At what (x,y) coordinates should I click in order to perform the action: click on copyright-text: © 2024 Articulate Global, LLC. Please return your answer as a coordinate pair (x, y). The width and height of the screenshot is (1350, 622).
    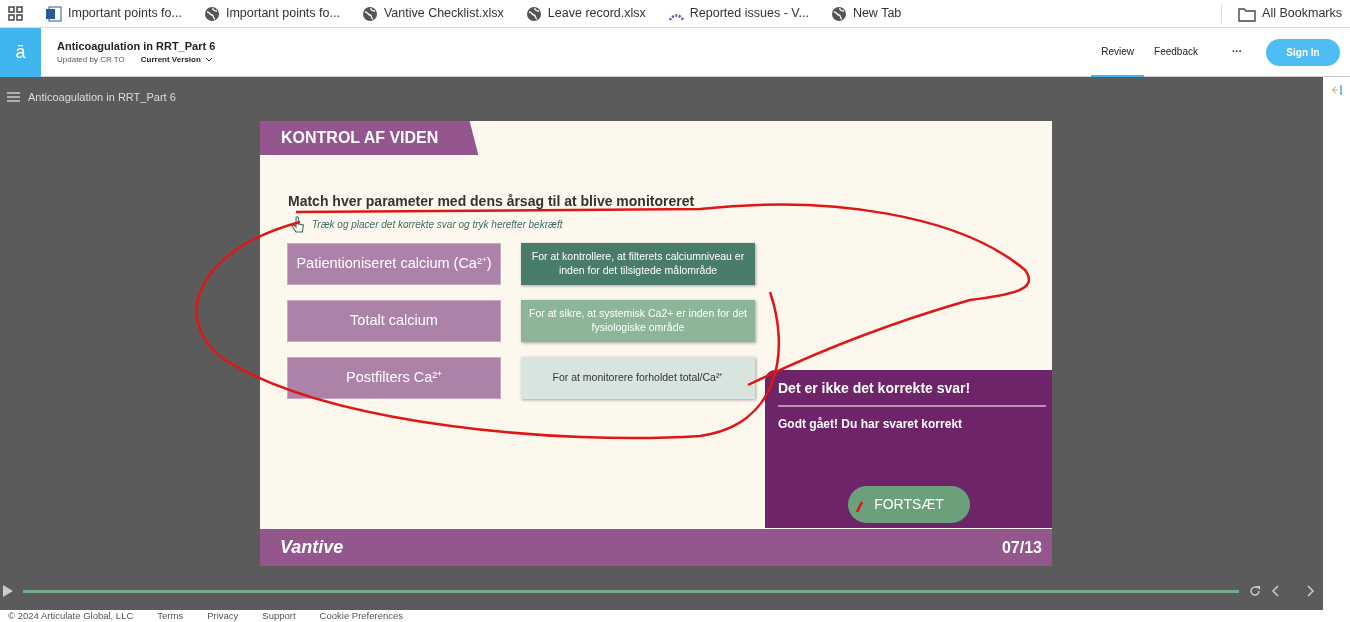
    Looking at the image, I should click on (71, 616).